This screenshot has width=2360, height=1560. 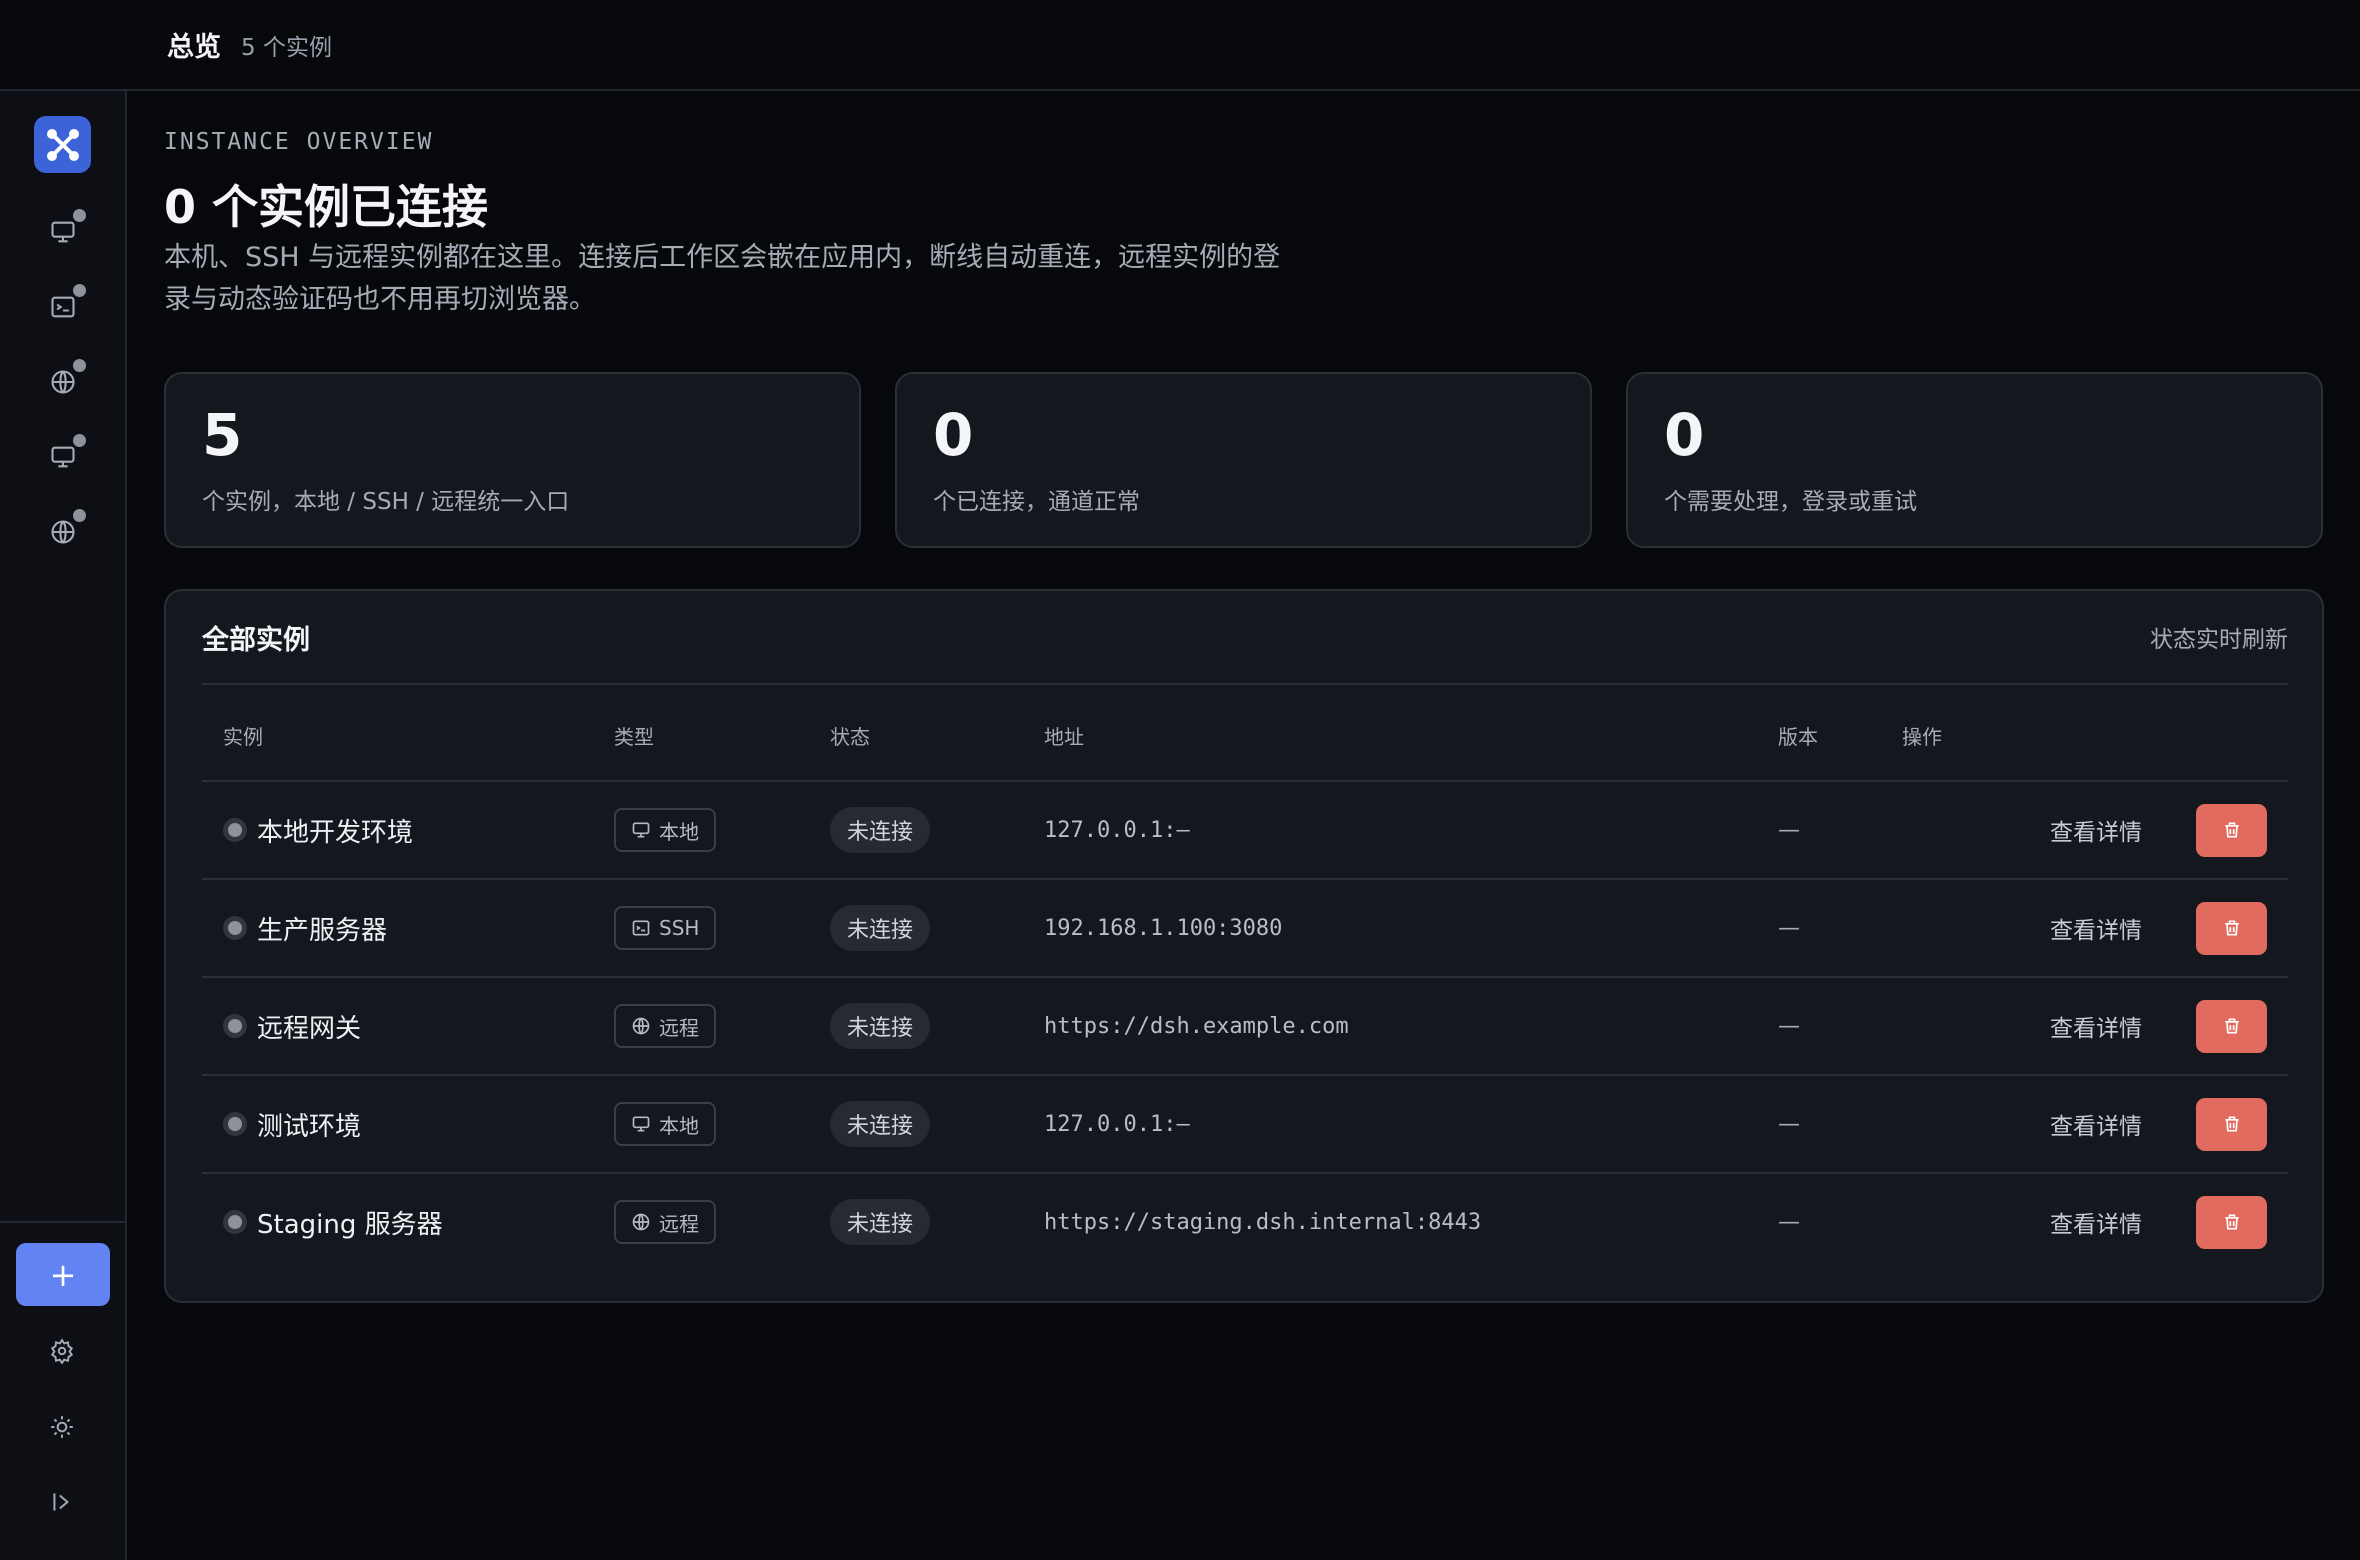 I want to click on stat-card-connected: 0 个已连接，通道正常, so click(x=1243, y=460).